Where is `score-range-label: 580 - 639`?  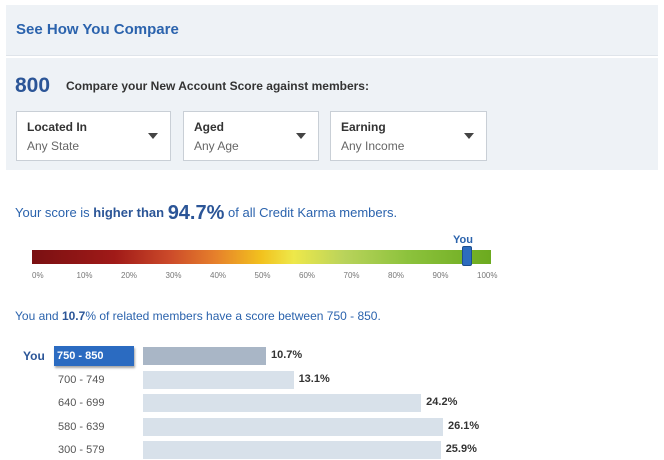 score-range-label: 580 - 639 is located at coordinates (94, 427).